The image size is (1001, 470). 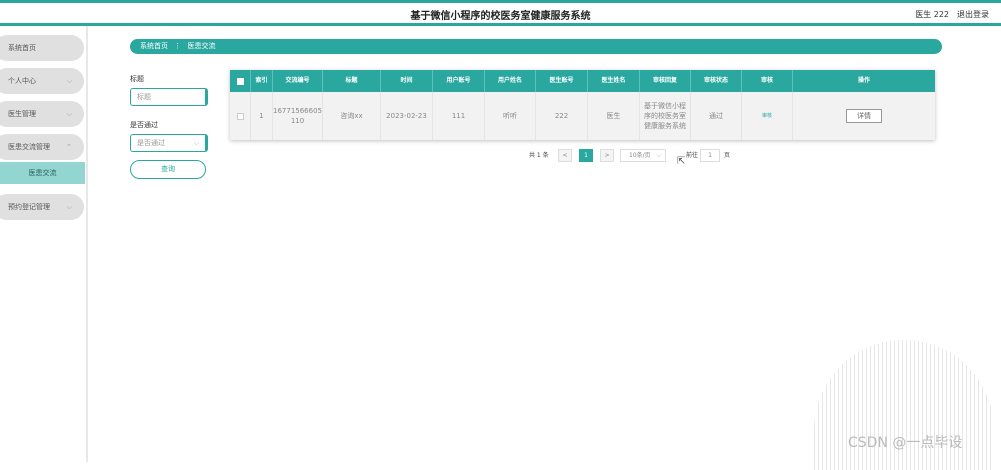 What do you see at coordinates (22, 48) in the screenshot?
I see `sidebar-item-label: 系统首页` at bounding box center [22, 48].